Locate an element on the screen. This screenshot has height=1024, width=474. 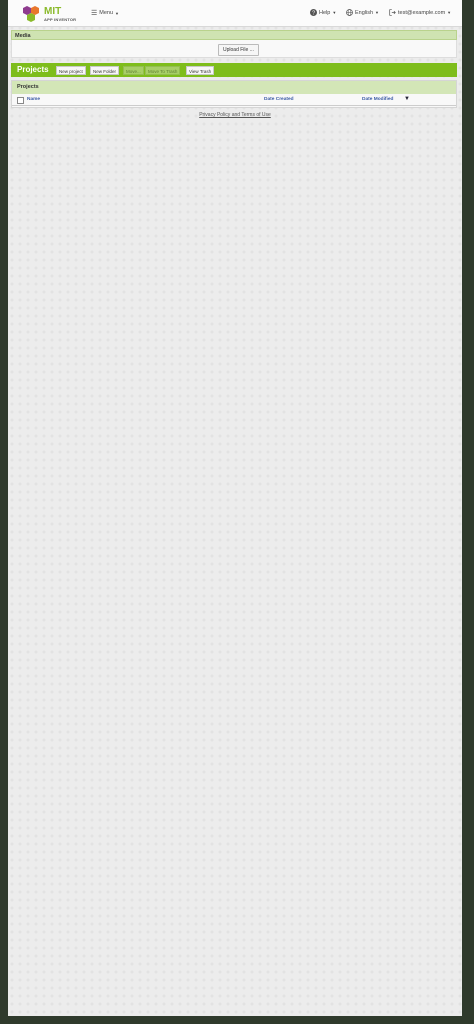
table-header-row: Name Date Created Date Modified ▼ is located at coordinates (234, 100).